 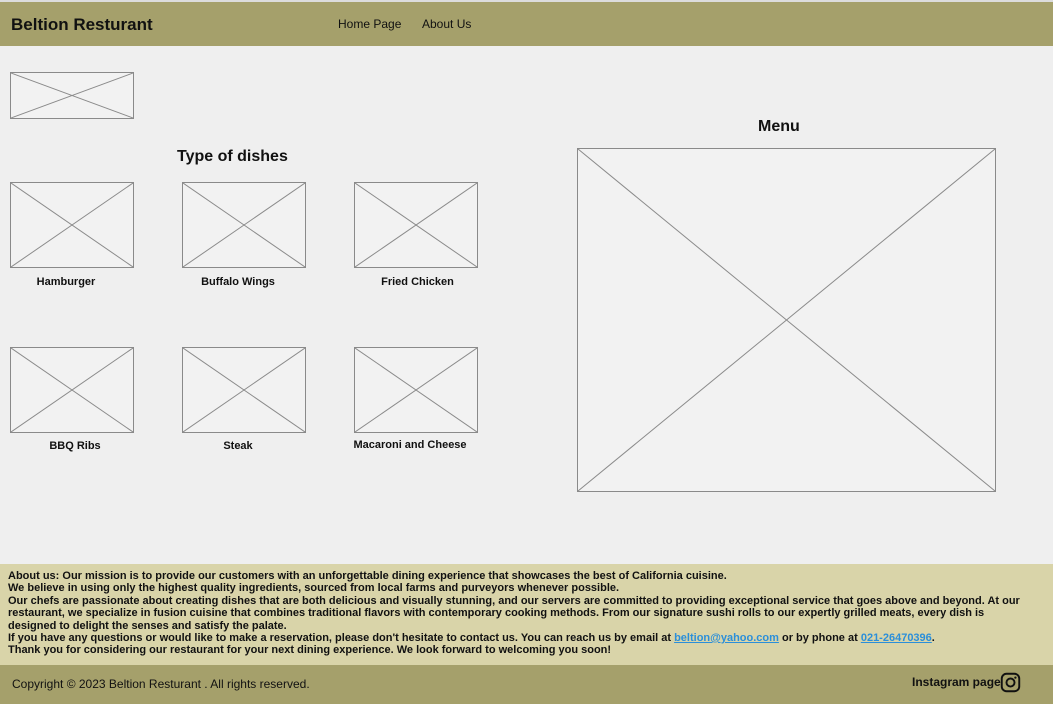 What do you see at coordinates (1010, 682) in the screenshot?
I see `instagram-icon` at bounding box center [1010, 682].